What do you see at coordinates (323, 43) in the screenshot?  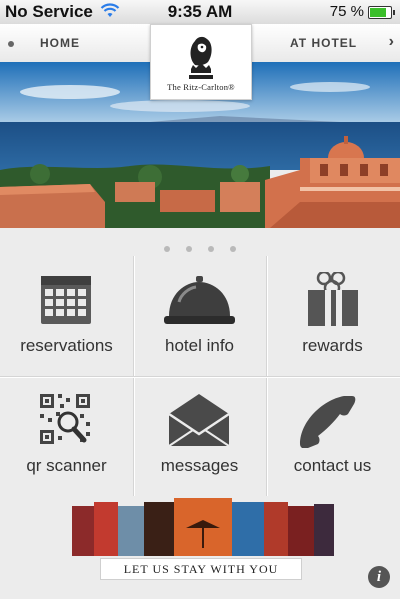 I see `nav-at-hotel-link: AT HOTEL` at bounding box center [323, 43].